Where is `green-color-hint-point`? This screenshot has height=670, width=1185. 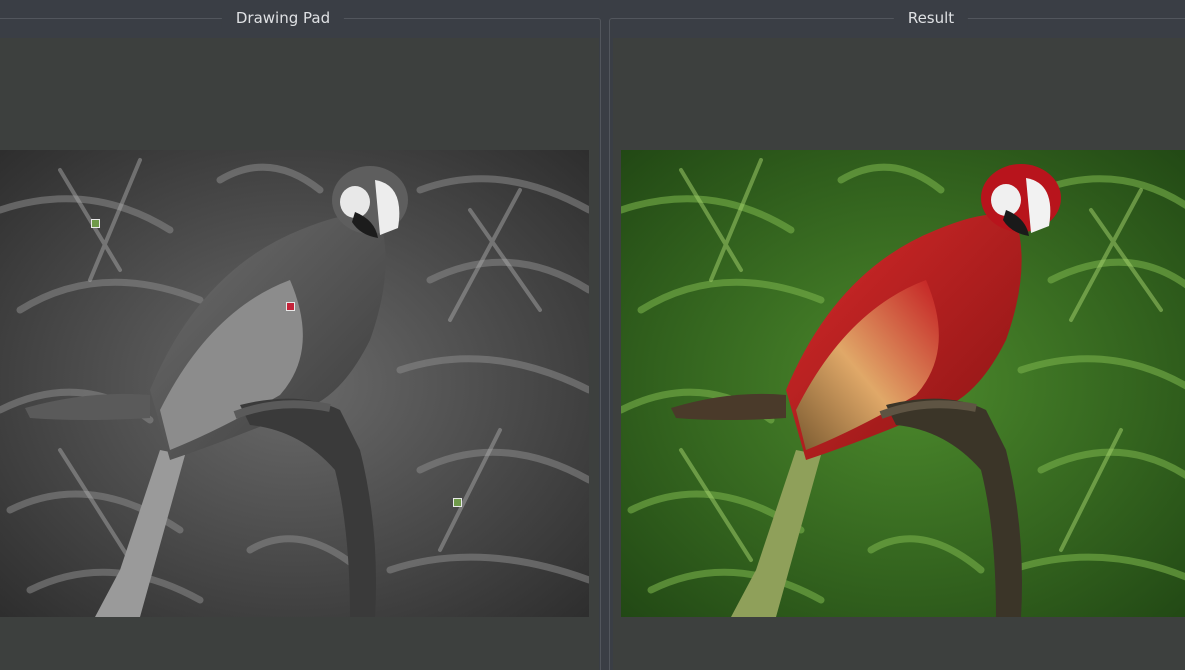 green-color-hint-point is located at coordinates (95, 223).